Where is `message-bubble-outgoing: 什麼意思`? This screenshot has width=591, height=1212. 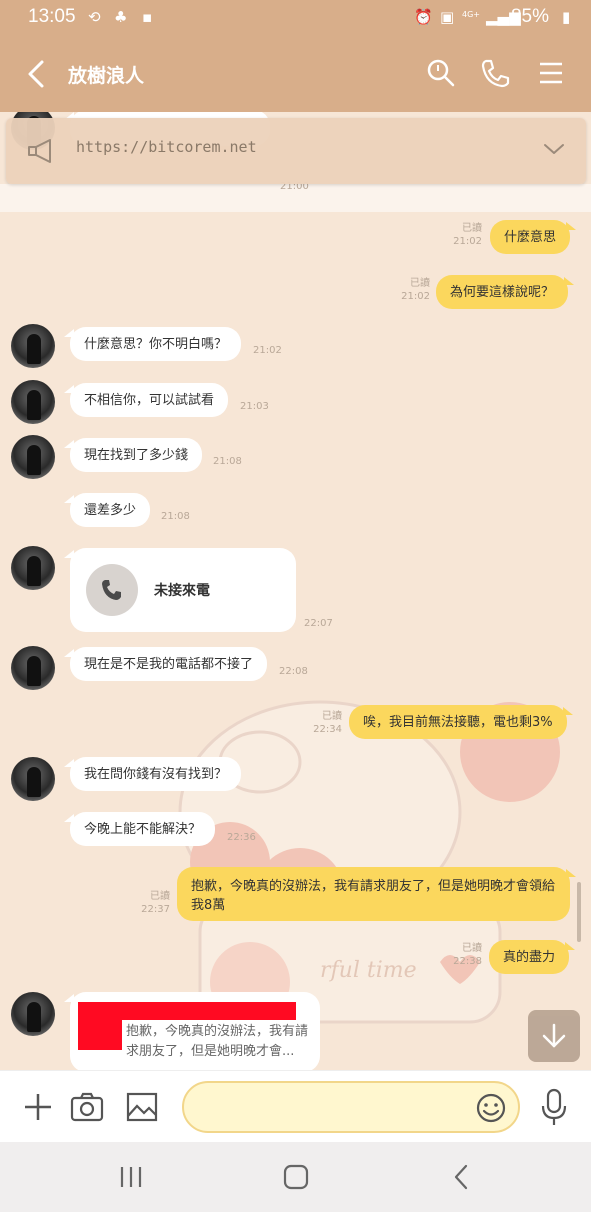
message-bubble-outgoing: 什麼意思 is located at coordinates (533, 237).